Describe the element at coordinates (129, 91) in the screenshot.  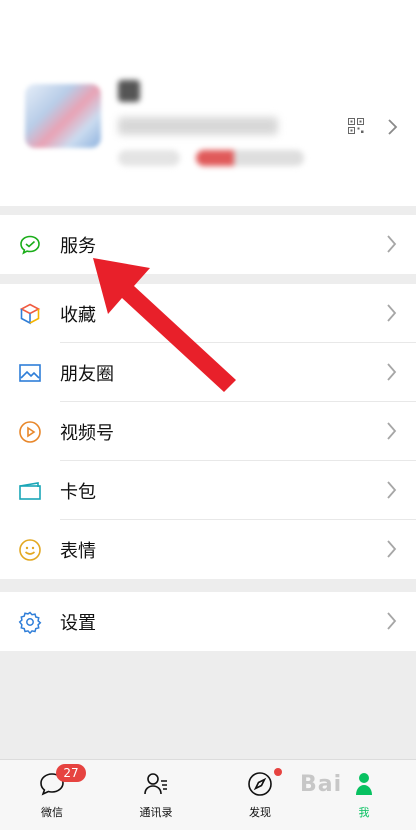
I see `nickname-blurred` at that location.